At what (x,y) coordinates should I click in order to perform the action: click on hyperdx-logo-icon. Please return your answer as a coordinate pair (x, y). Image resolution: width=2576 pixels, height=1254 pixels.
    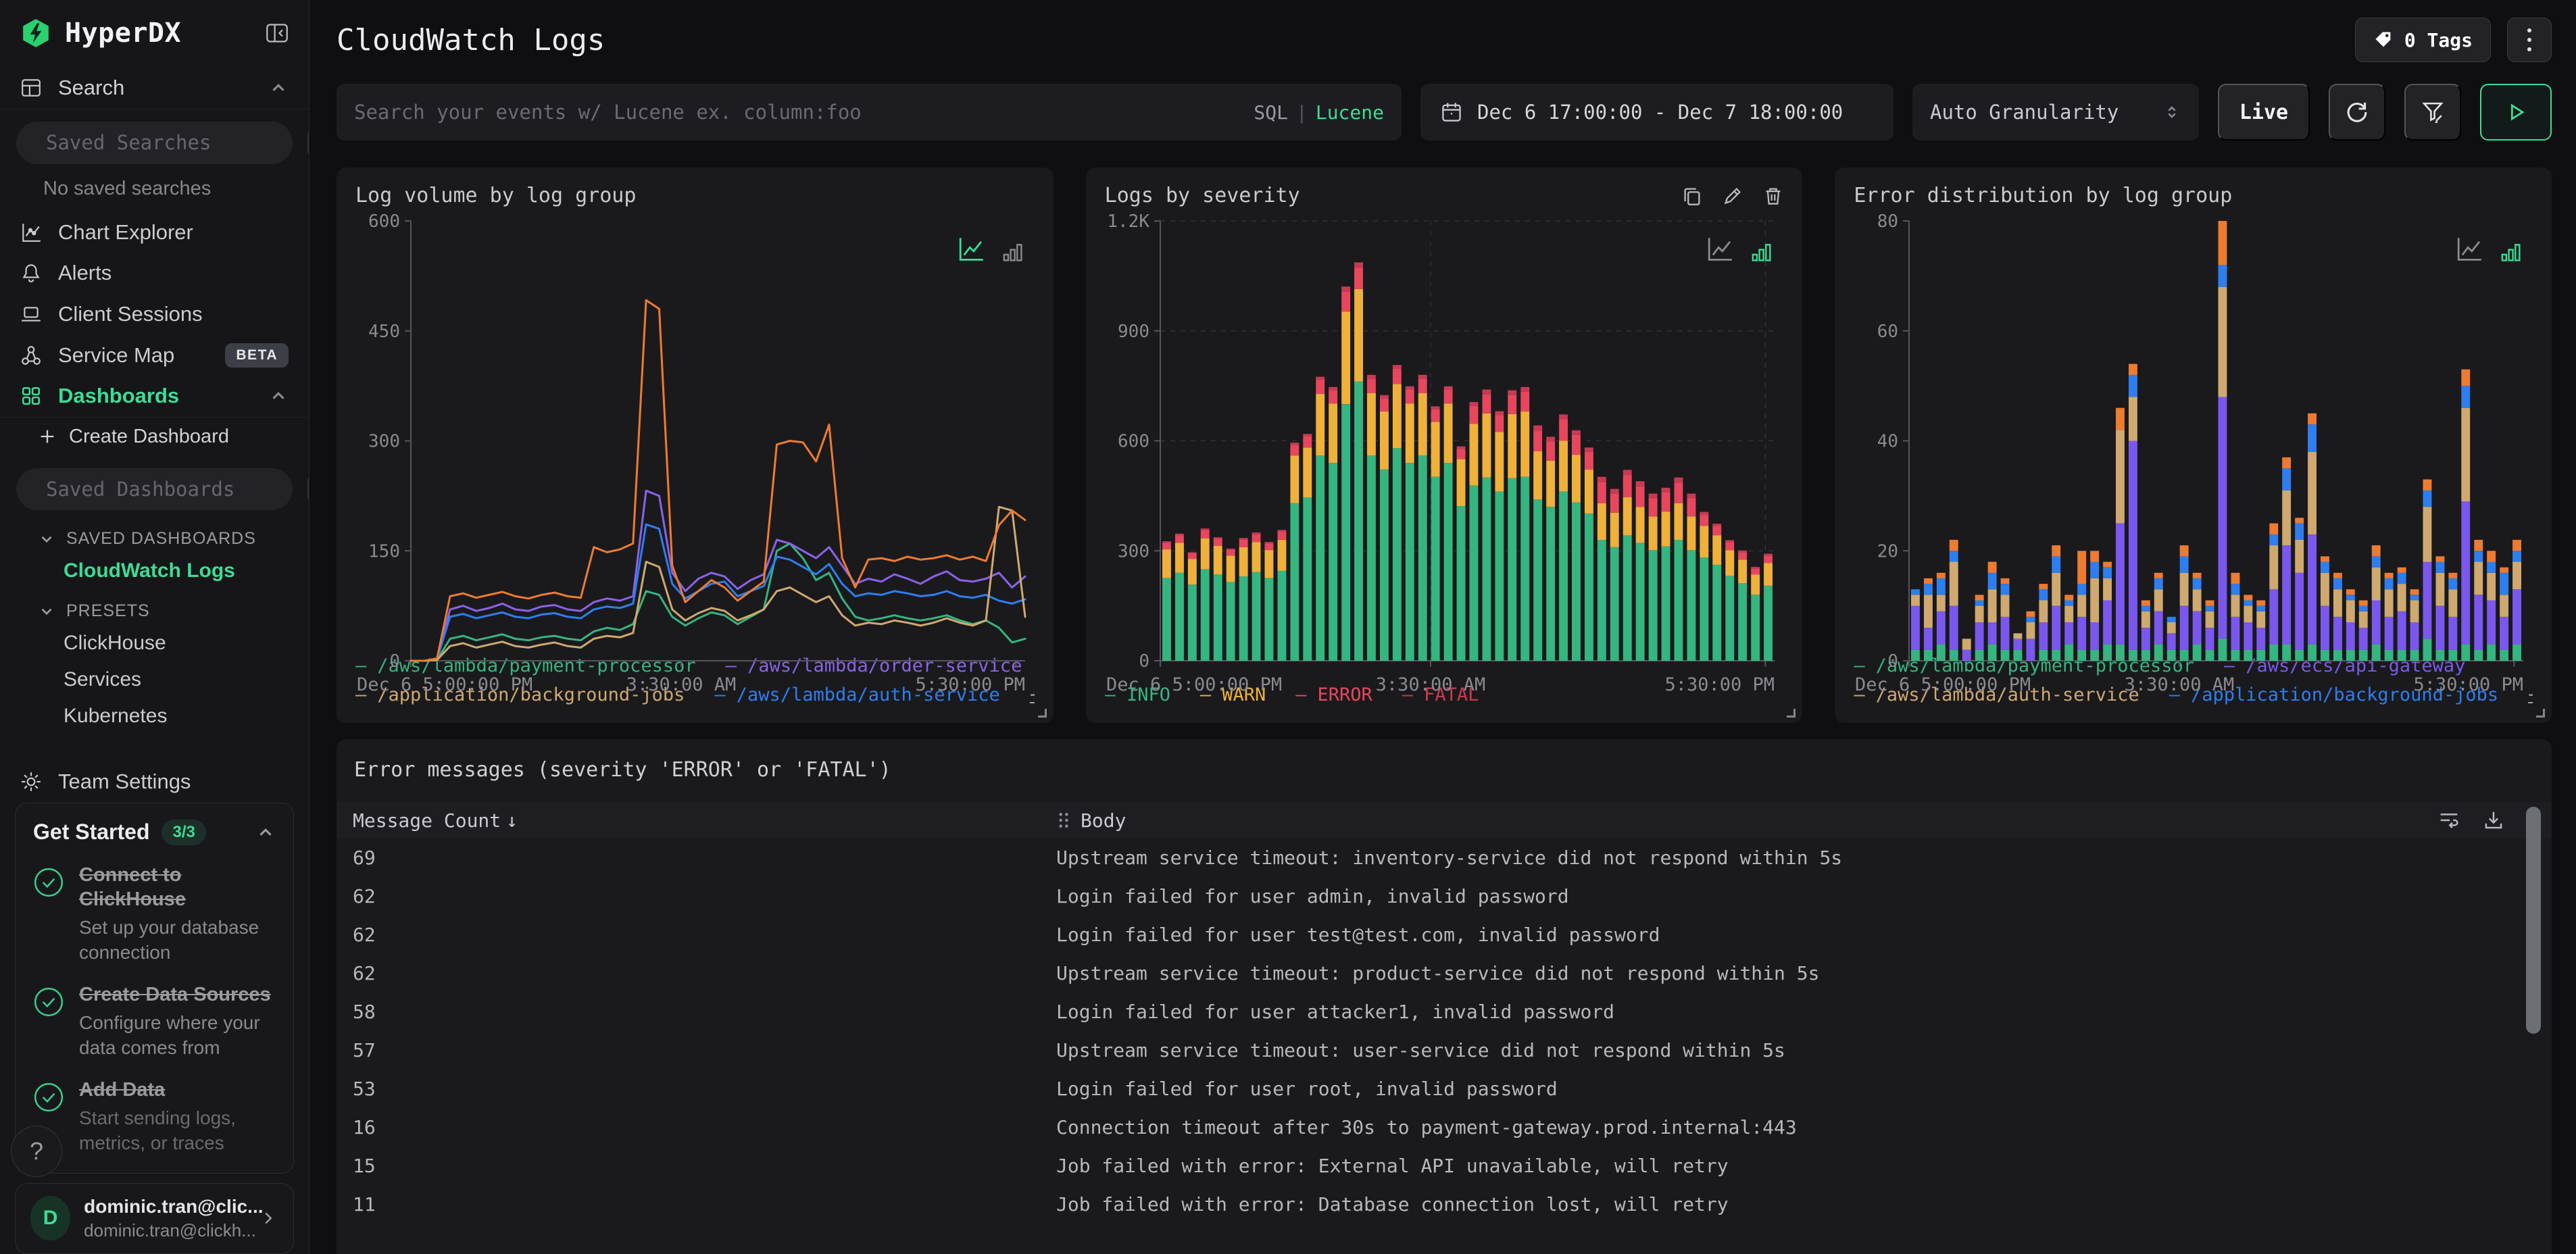
    Looking at the image, I should click on (35, 33).